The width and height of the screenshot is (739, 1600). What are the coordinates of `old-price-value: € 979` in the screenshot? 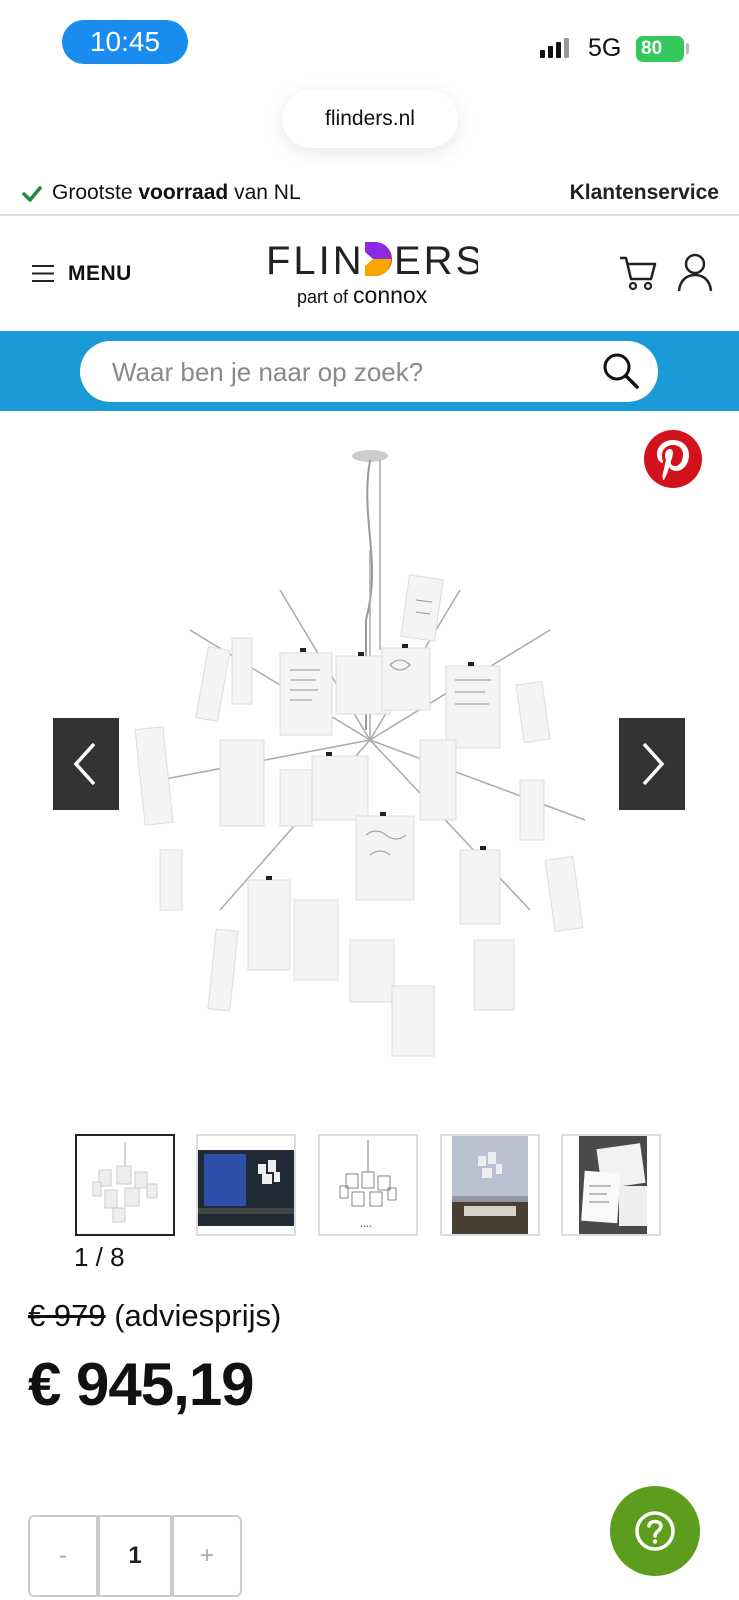 It's located at (67, 1315).